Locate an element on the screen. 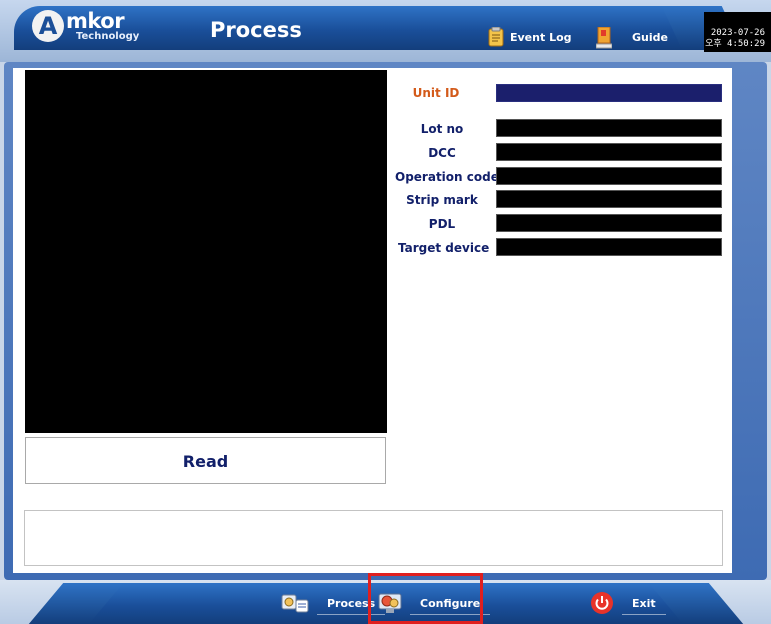 This screenshot has width=771, height=624. event-log-button: Event Log is located at coordinates (530, 37).